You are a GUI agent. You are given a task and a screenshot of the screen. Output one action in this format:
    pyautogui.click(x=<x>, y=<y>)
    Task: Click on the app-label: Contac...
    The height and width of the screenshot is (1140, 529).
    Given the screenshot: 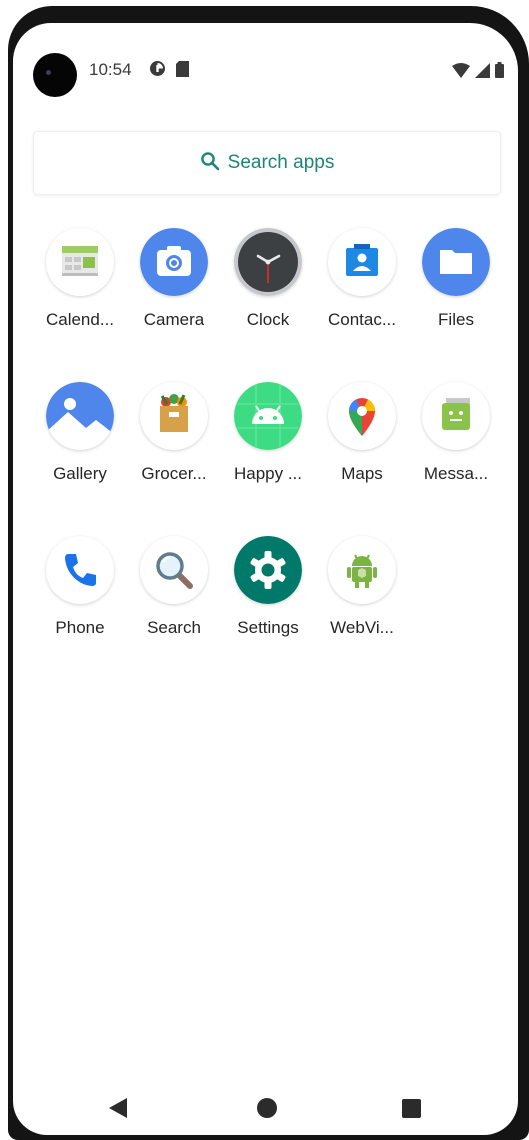 What is the action you would take?
    pyautogui.click(x=362, y=319)
    